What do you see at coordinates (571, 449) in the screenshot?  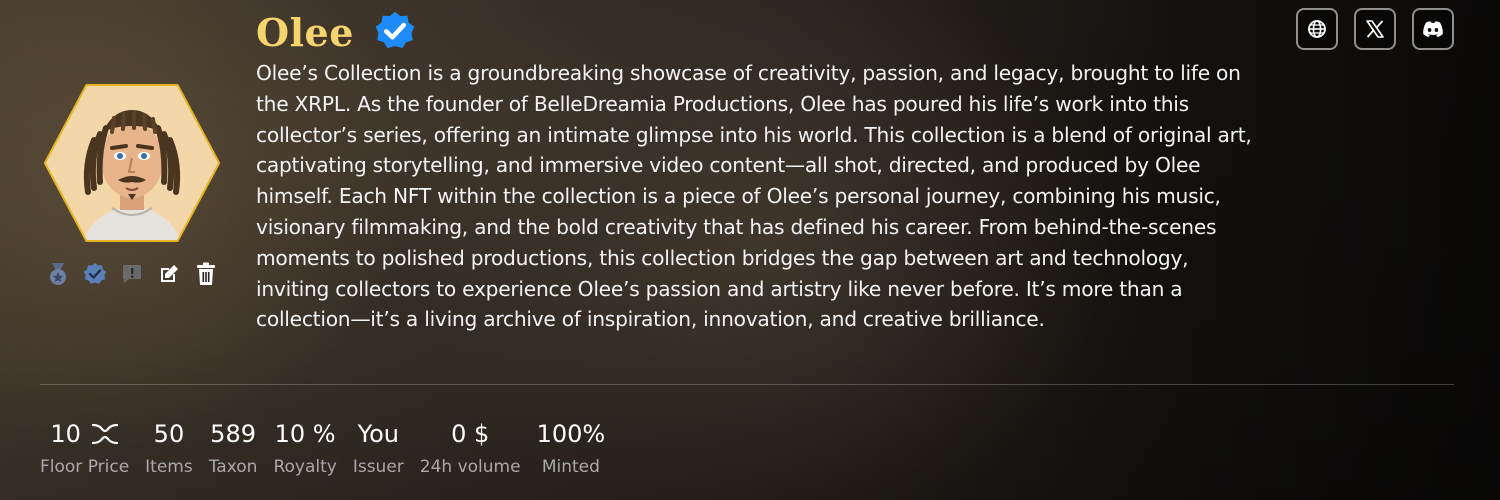 I see `stat-minted: 100% Minted` at bounding box center [571, 449].